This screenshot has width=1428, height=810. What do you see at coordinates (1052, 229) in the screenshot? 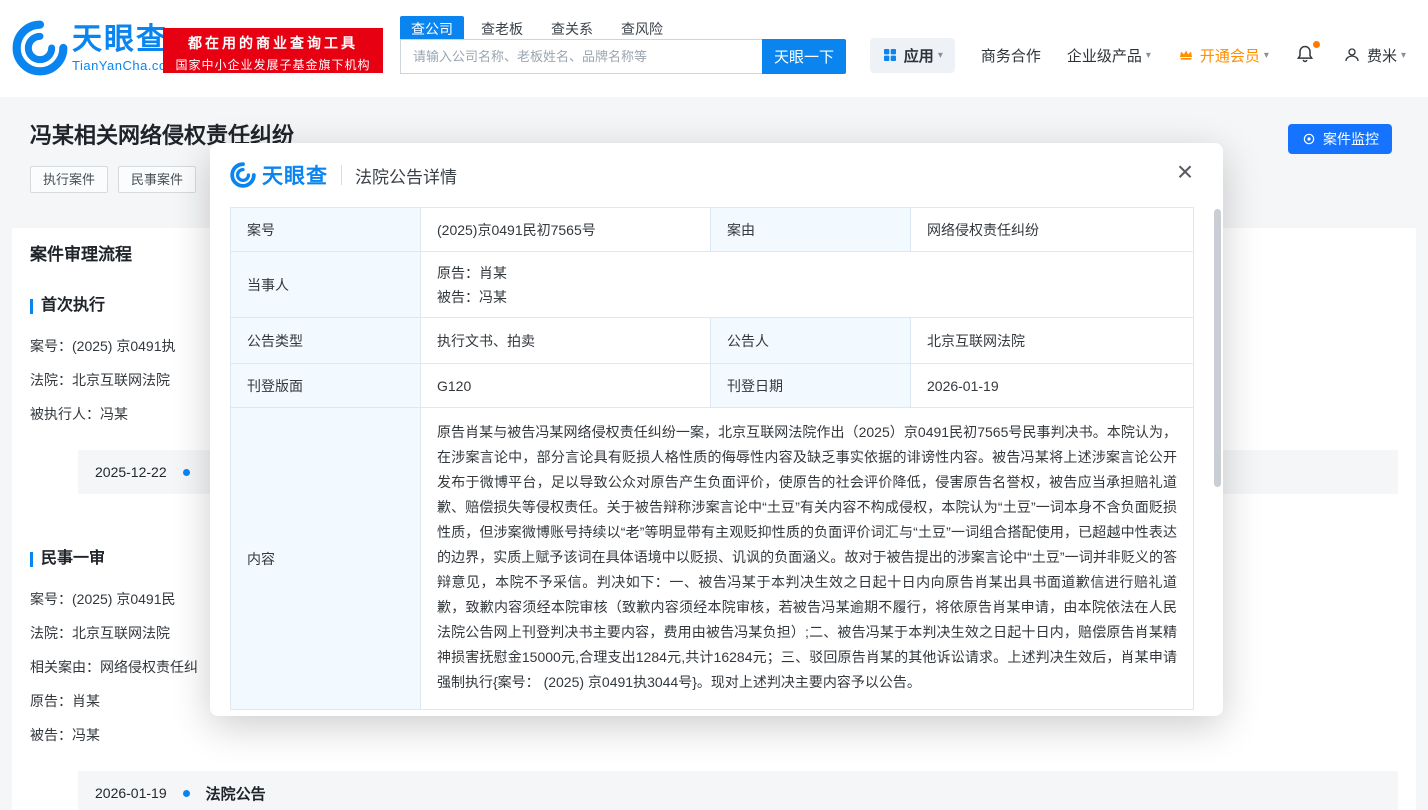
I see `cause-value: 网络侵权责任纠纷` at bounding box center [1052, 229].